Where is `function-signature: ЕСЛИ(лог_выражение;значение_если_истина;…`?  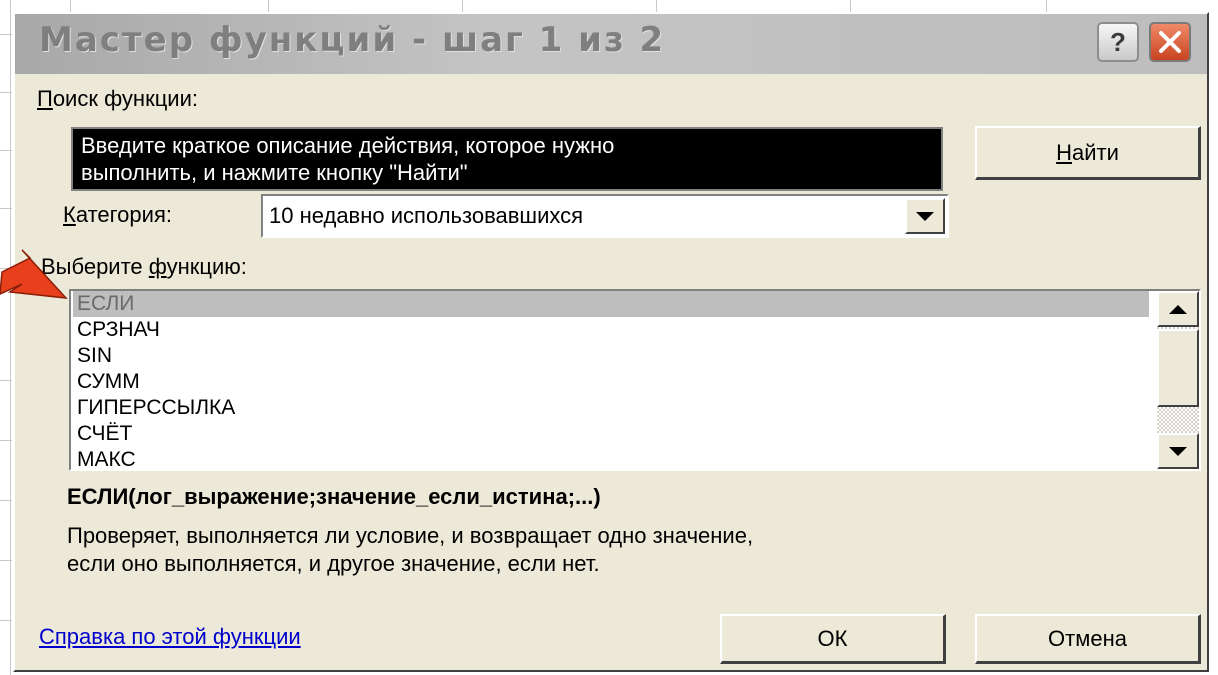 function-signature: ЕСЛИ(лог_выражение;значение_если_истина;… is located at coordinates (334, 496).